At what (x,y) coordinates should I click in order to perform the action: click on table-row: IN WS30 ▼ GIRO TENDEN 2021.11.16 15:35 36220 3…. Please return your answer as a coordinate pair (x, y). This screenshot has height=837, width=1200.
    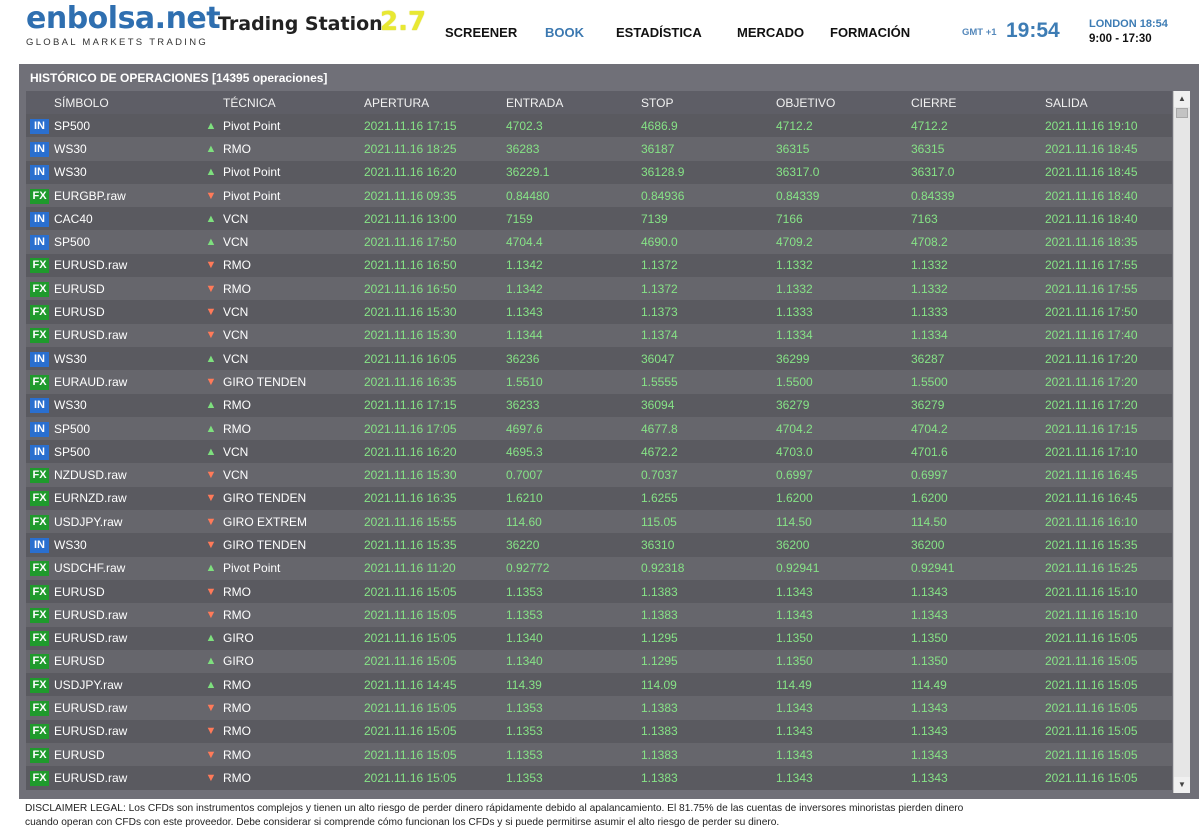
    Looking at the image, I should click on (599, 545).